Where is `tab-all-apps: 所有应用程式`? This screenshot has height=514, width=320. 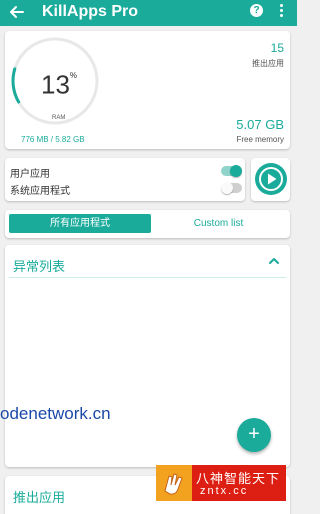
tab-all-apps: 所有应用程式 is located at coordinates (80, 223).